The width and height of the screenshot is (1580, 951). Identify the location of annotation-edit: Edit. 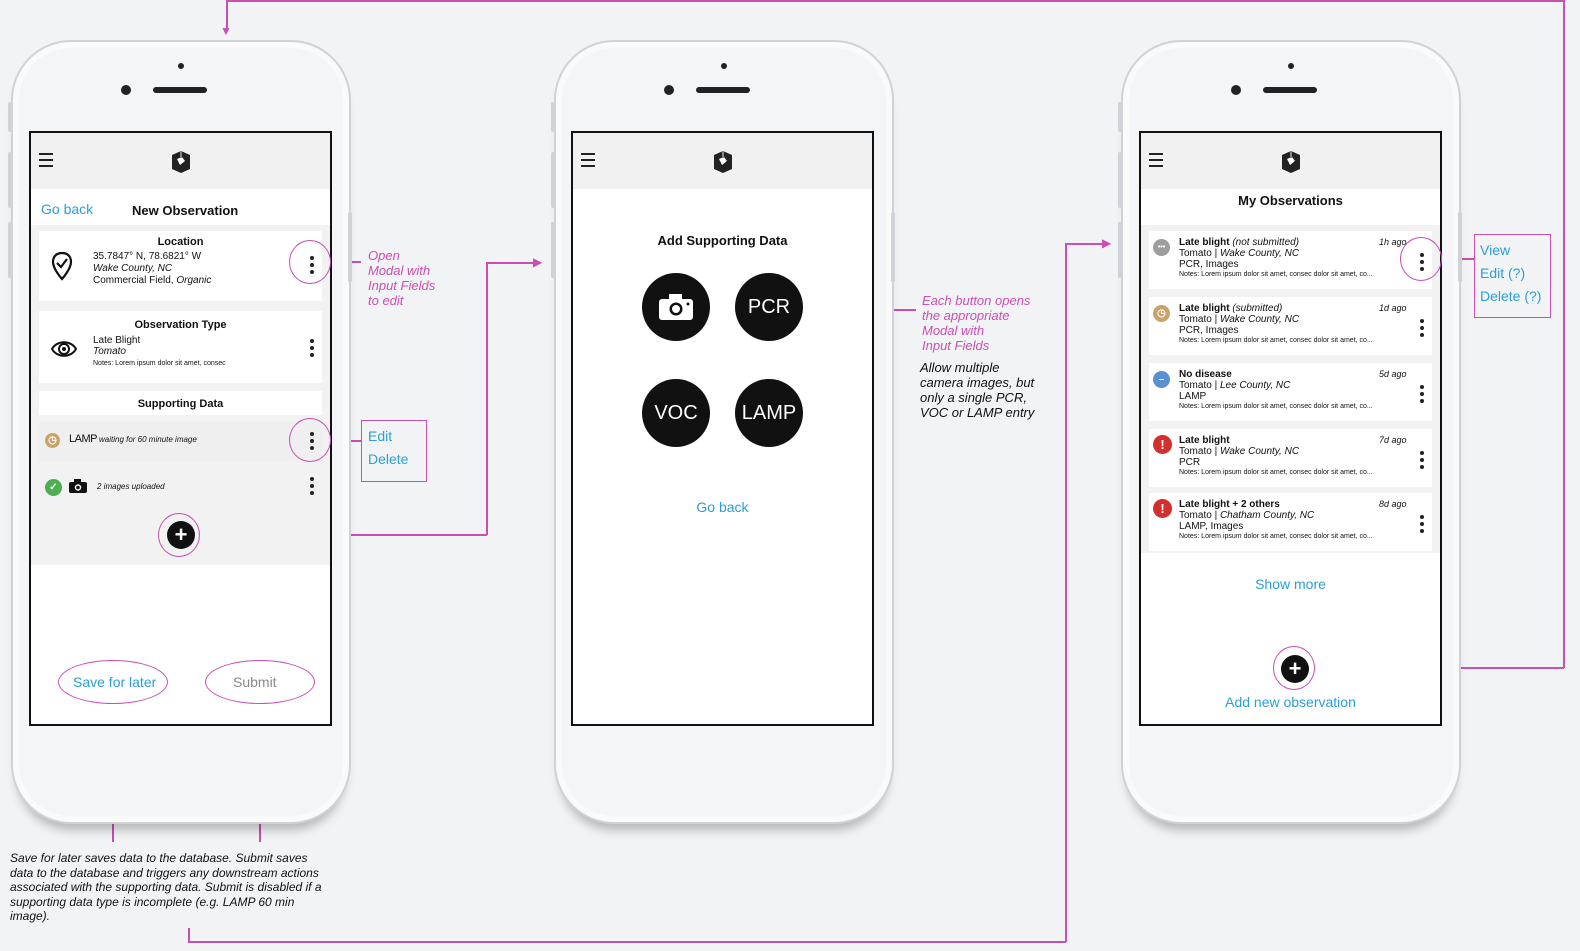
(380, 436).